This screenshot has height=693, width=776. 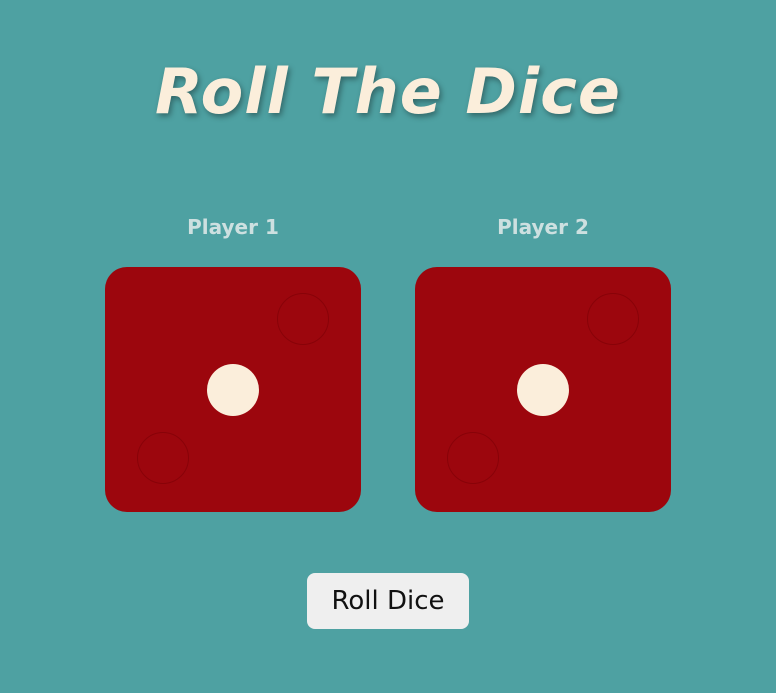 I want to click on roll-dice-button: Roll Dice, so click(x=388, y=601).